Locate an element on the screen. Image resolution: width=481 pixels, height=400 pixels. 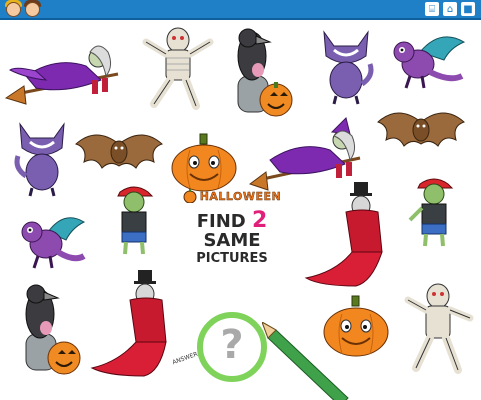
question-mark: ? is located at coordinates (232, 345).